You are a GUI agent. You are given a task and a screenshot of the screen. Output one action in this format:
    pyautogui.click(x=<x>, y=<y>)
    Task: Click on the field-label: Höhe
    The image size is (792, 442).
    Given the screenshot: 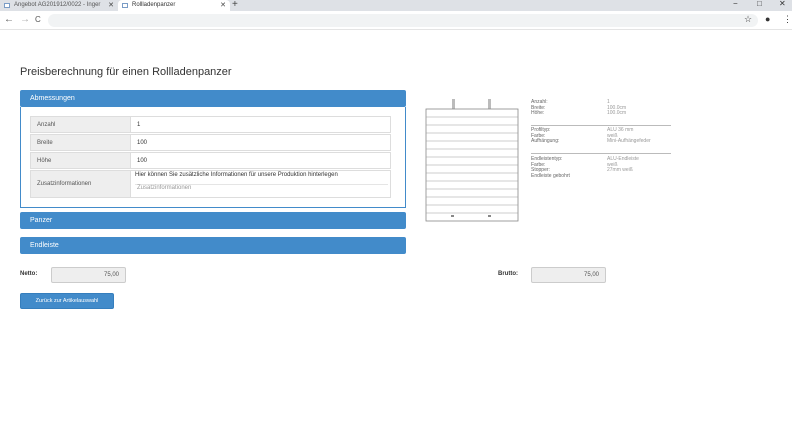 What is the action you would take?
    pyautogui.click(x=81, y=160)
    